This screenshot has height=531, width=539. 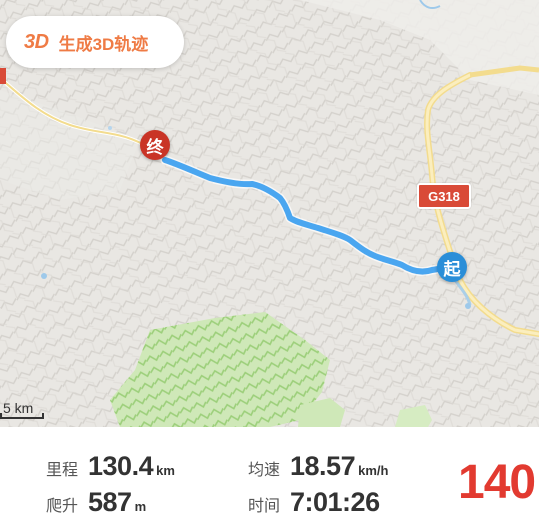 I want to click on avg-speed-label: 均速, so click(x=264, y=470).